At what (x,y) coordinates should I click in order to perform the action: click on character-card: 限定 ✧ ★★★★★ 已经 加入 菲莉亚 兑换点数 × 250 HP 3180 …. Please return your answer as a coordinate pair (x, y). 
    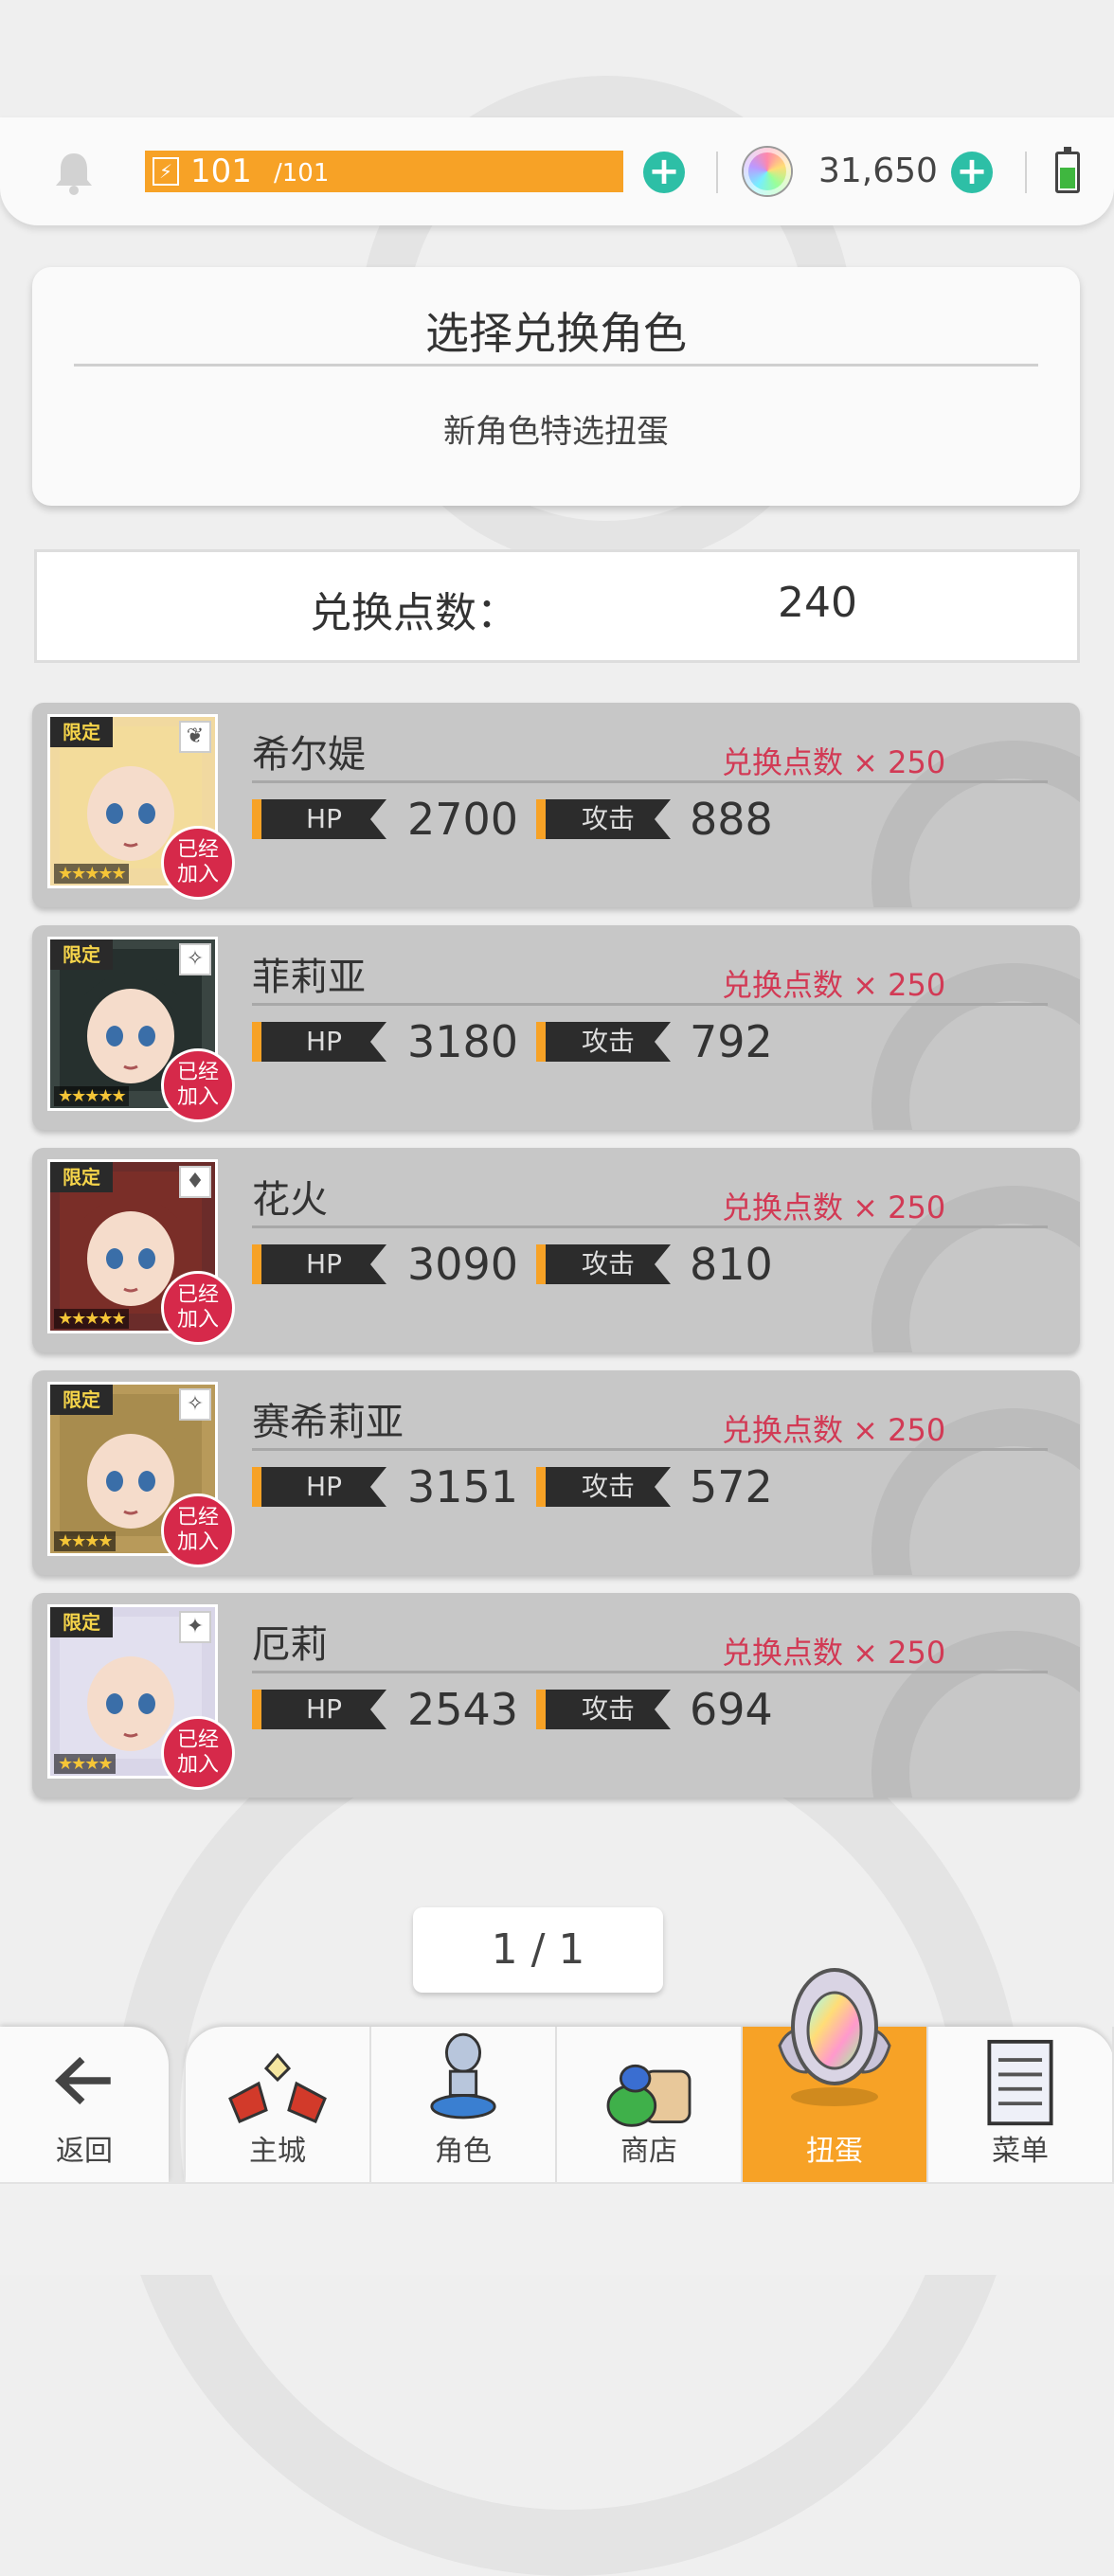
    Looking at the image, I should click on (556, 1027).